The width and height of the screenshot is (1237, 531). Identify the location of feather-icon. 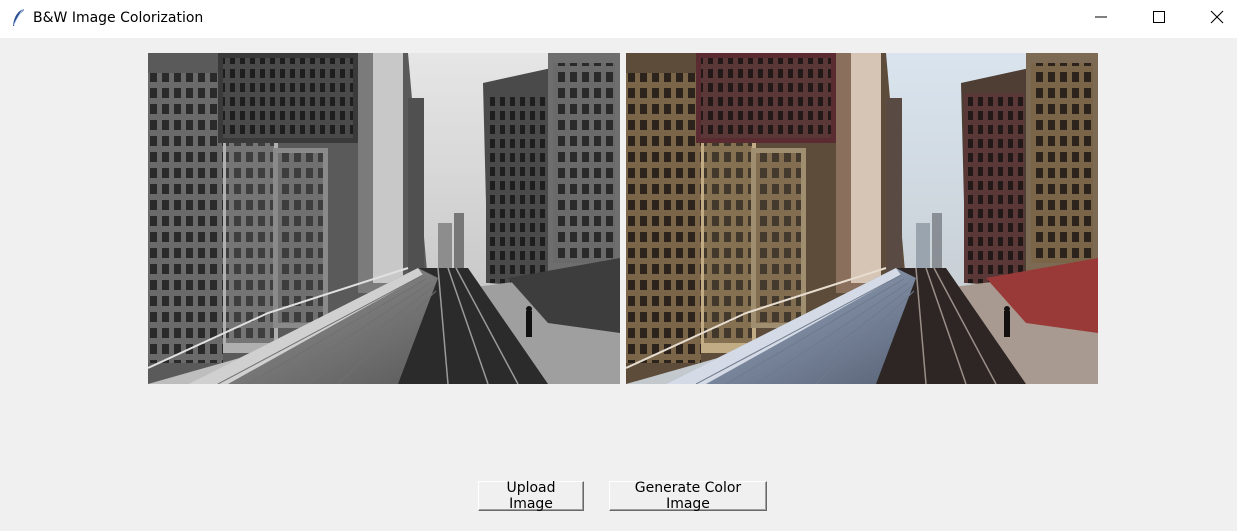
(18, 18).